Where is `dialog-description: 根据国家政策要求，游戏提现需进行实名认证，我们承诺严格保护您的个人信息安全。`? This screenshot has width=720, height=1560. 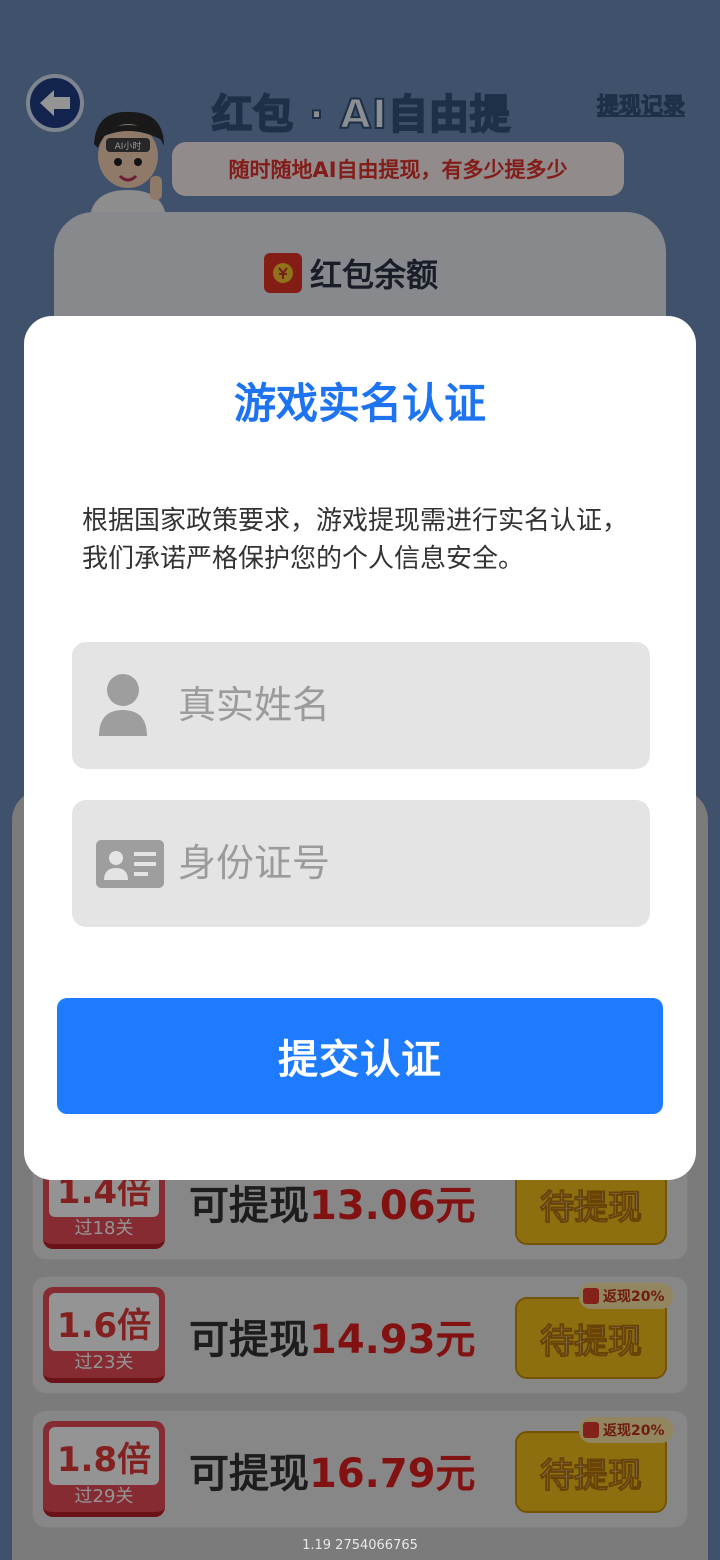
dialog-description: 根据国家政策要求，游戏提现需进行实名认证，我们承诺严格保护您的个人信息安全。 is located at coordinates (355, 540).